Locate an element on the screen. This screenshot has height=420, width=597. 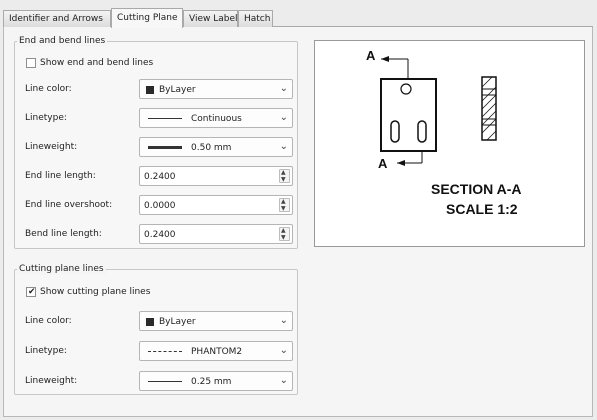
cutting-linetype-select: PHANTOM2 ⌄ is located at coordinates (216, 351).